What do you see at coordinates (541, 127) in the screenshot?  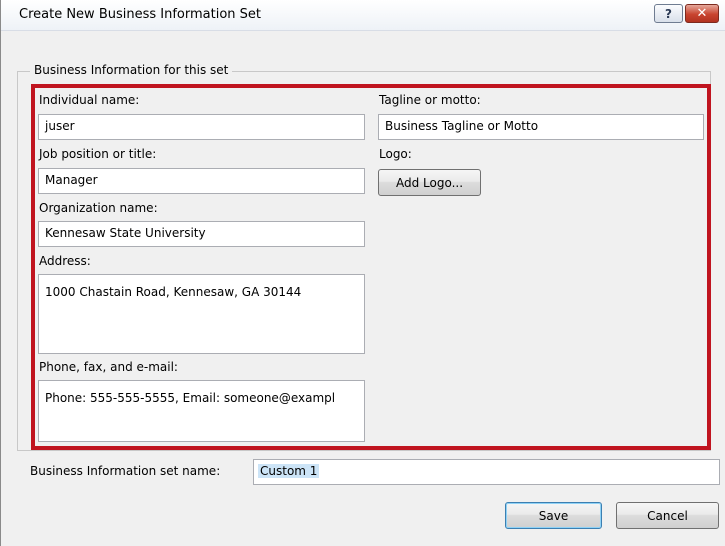 I see `tagline-input: Business Tagline or Motto` at bounding box center [541, 127].